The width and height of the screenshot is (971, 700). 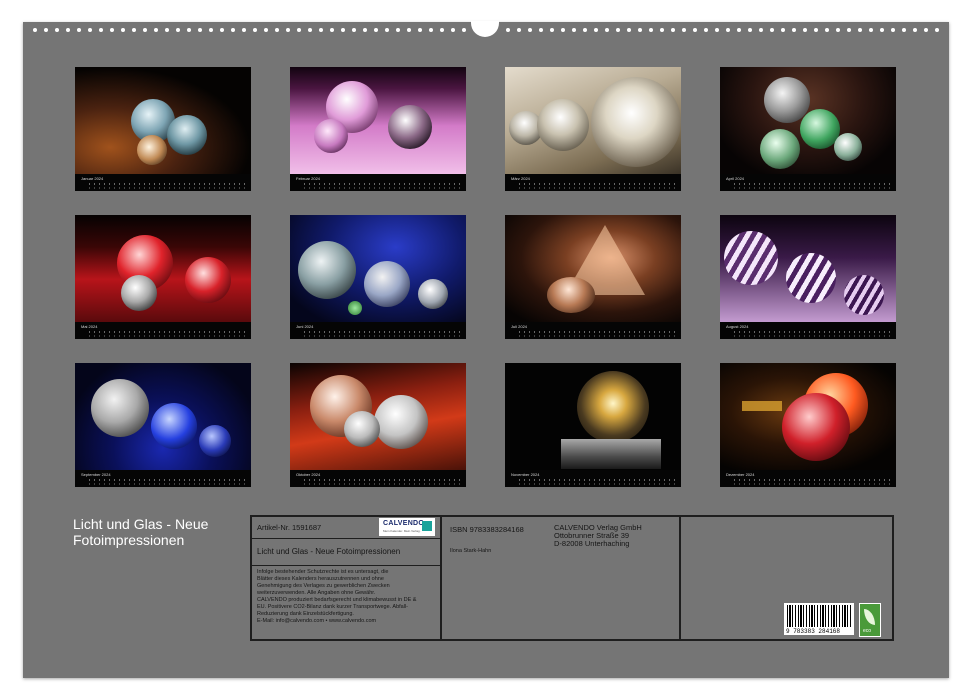 I want to click on glass-pedestal, so click(x=611, y=454).